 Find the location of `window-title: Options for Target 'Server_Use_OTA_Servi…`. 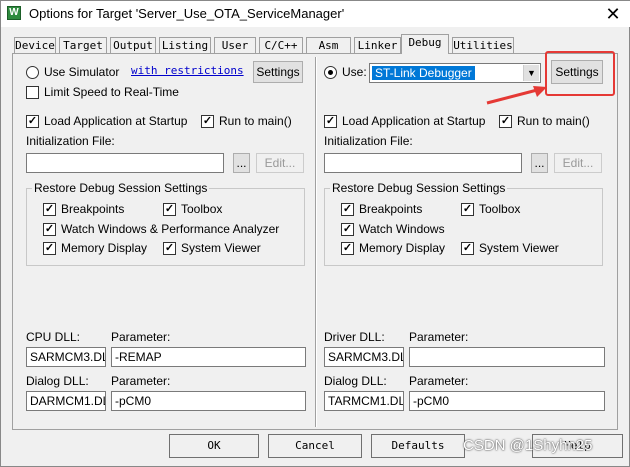

window-title: Options for Target 'Server_Use_OTA_Servi… is located at coordinates (187, 13).